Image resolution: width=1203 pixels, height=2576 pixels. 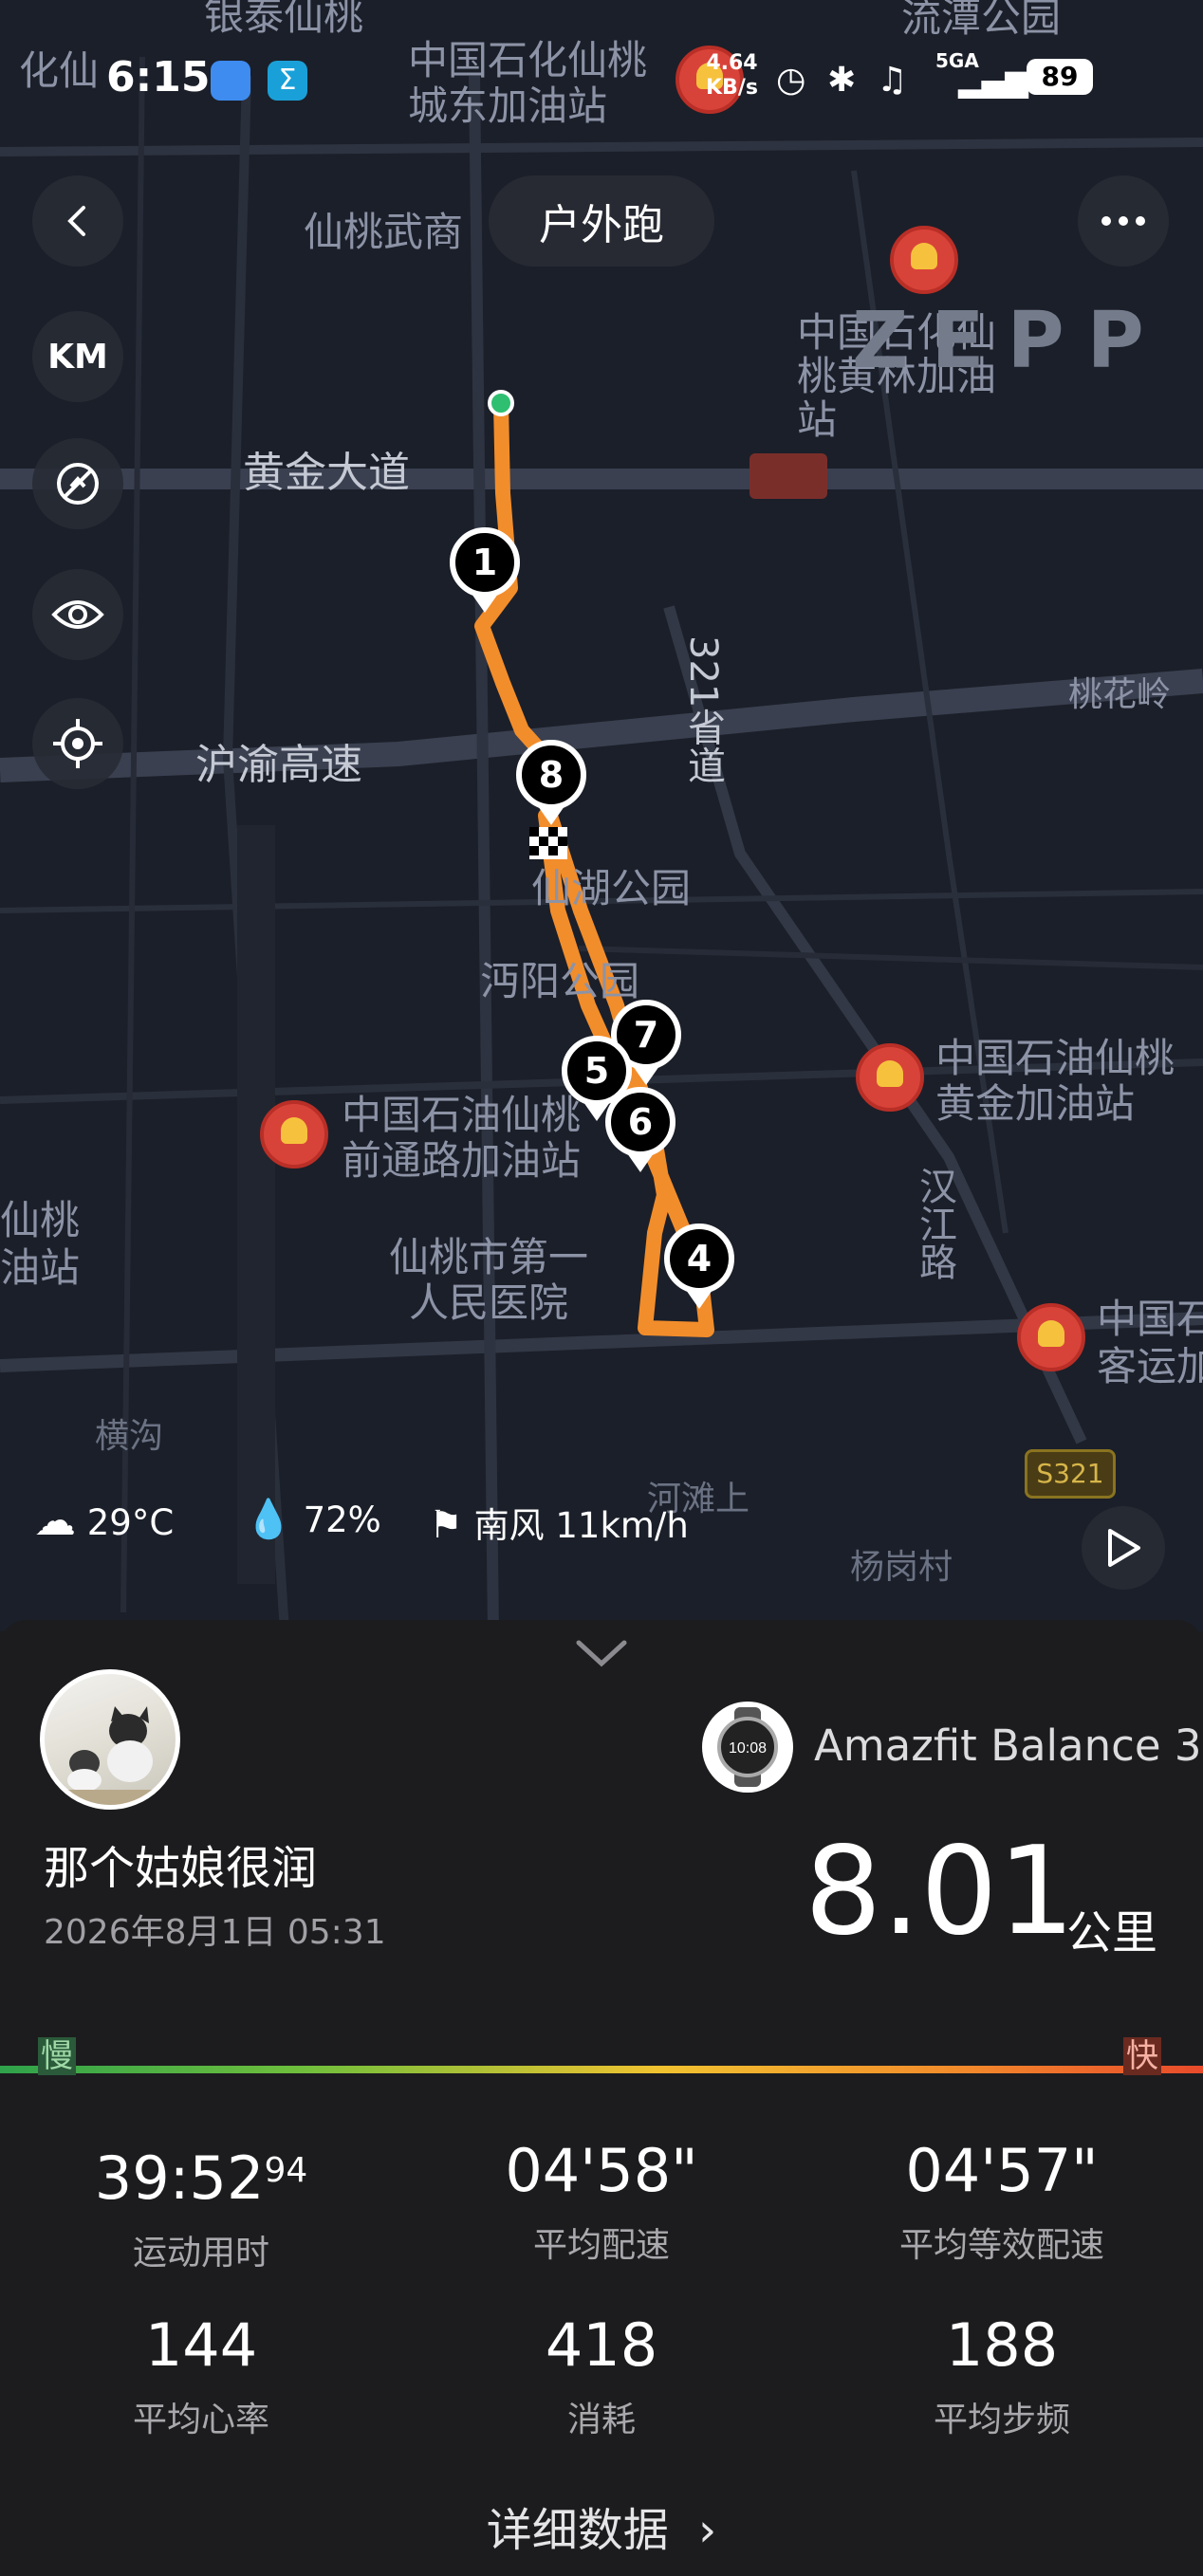 What do you see at coordinates (55, 1521) in the screenshot?
I see `cloud-icon: ☁` at bounding box center [55, 1521].